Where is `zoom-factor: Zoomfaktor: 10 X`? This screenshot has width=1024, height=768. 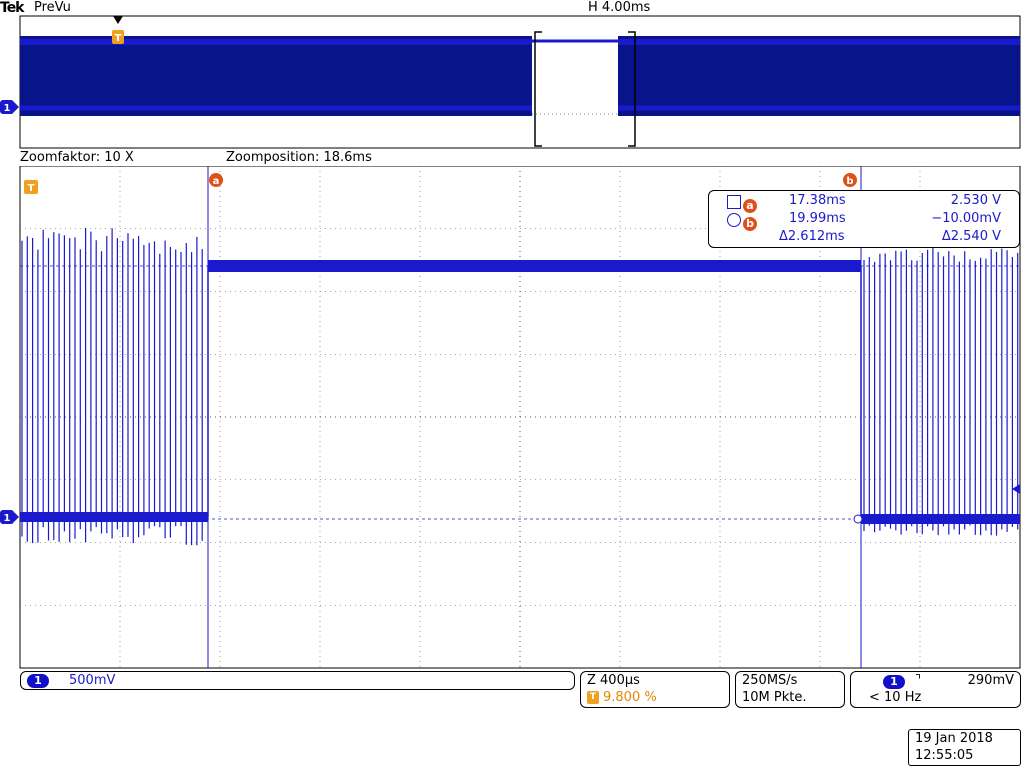 zoom-factor: Zoomfaktor: 10 X is located at coordinates (77, 157).